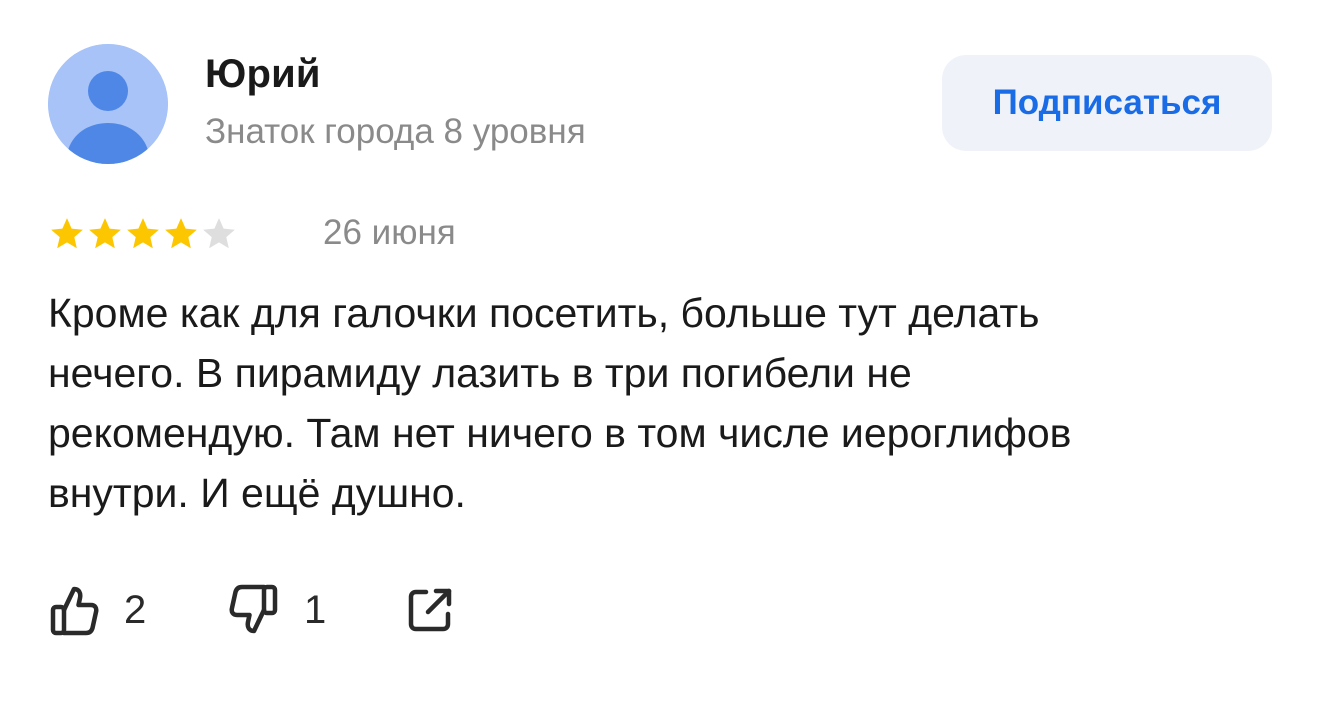 This screenshot has width=1320, height=709. What do you see at coordinates (254, 610) in the screenshot?
I see `thumbs-down-icon` at bounding box center [254, 610].